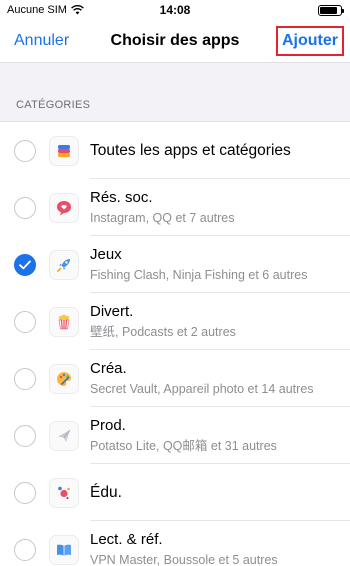 Image resolution: width=350 pixels, height=566 pixels. I want to click on rocket-icon, so click(64, 264).